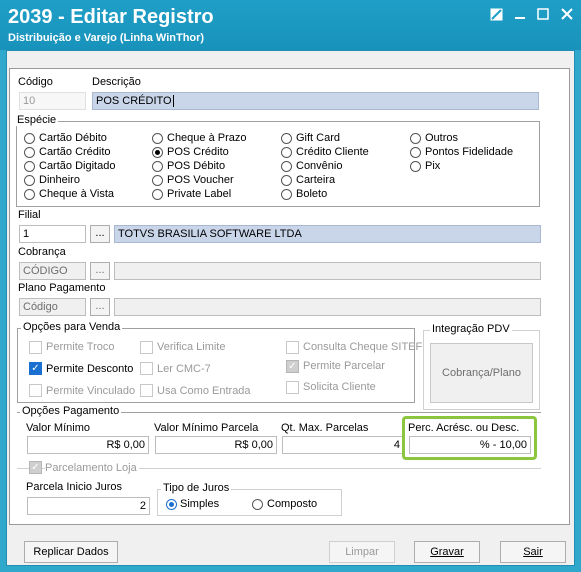  What do you see at coordinates (318, 138) in the screenshot?
I see `especie-option: Gift Card` at bounding box center [318, 138].